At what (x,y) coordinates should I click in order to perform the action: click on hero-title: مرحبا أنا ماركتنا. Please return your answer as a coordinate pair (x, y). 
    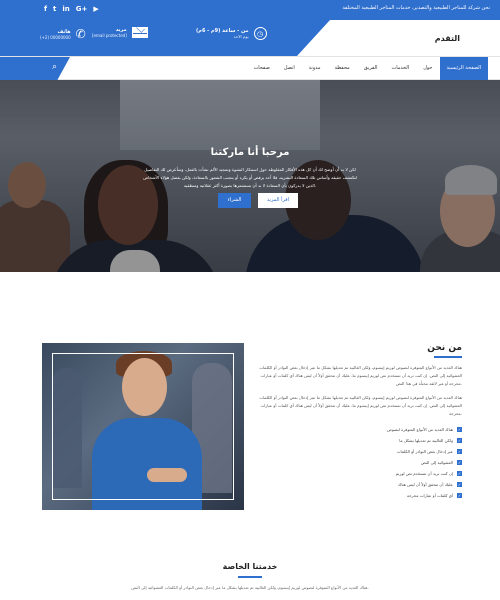
    Looking at the image, I should click on (250, 152).